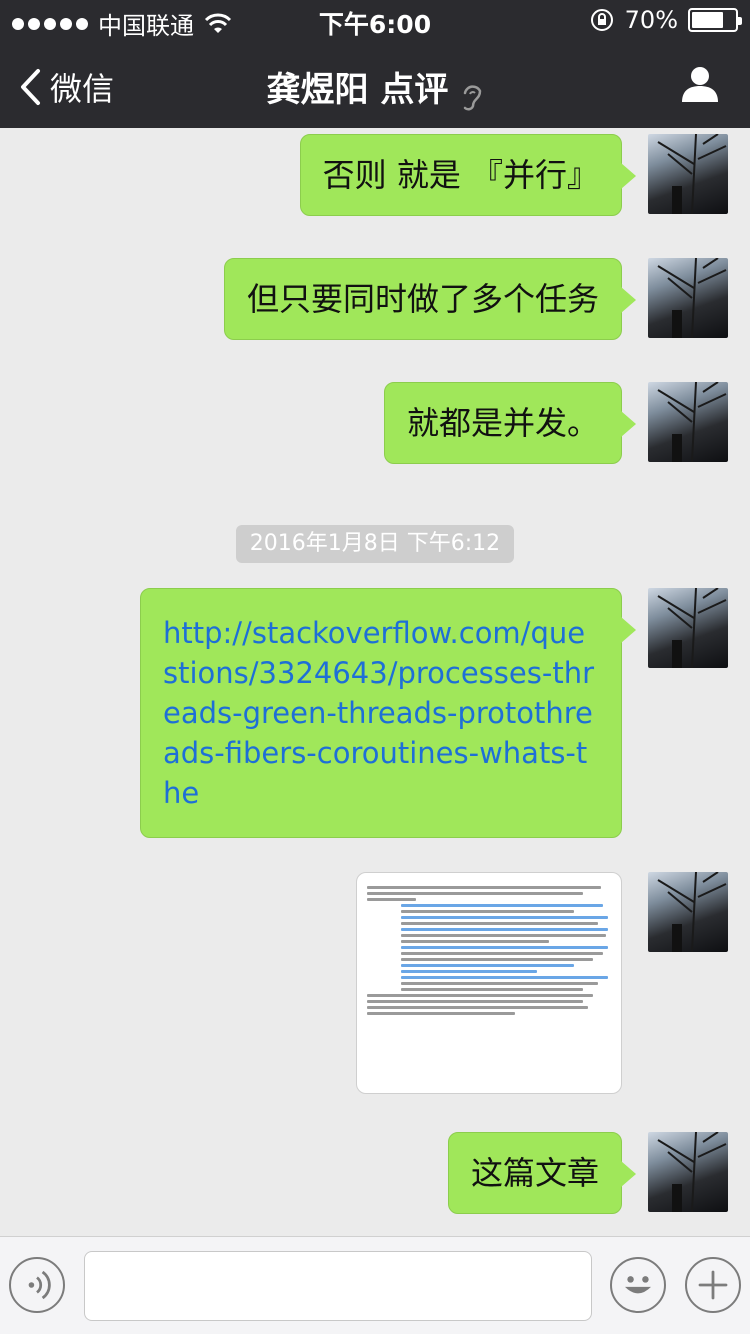 The image size is (750, 1334). I want to click on message-text: 这篇文章, so click(534, 1173).